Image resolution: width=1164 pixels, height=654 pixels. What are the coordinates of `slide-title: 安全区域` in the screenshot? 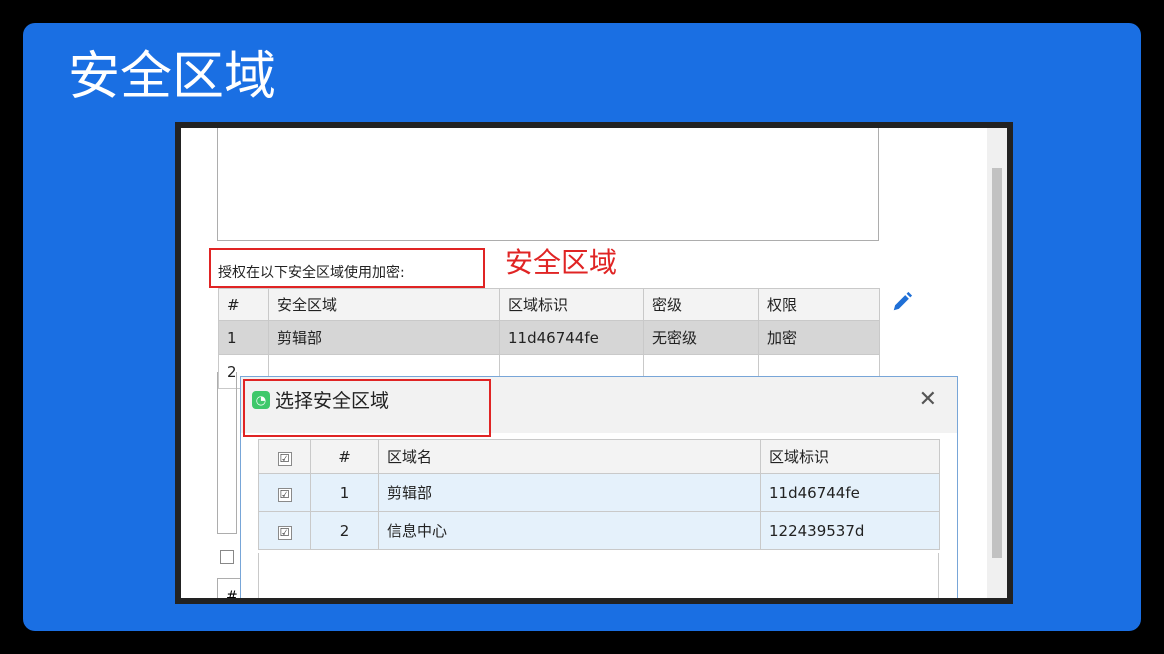 It's located at (172, 77).